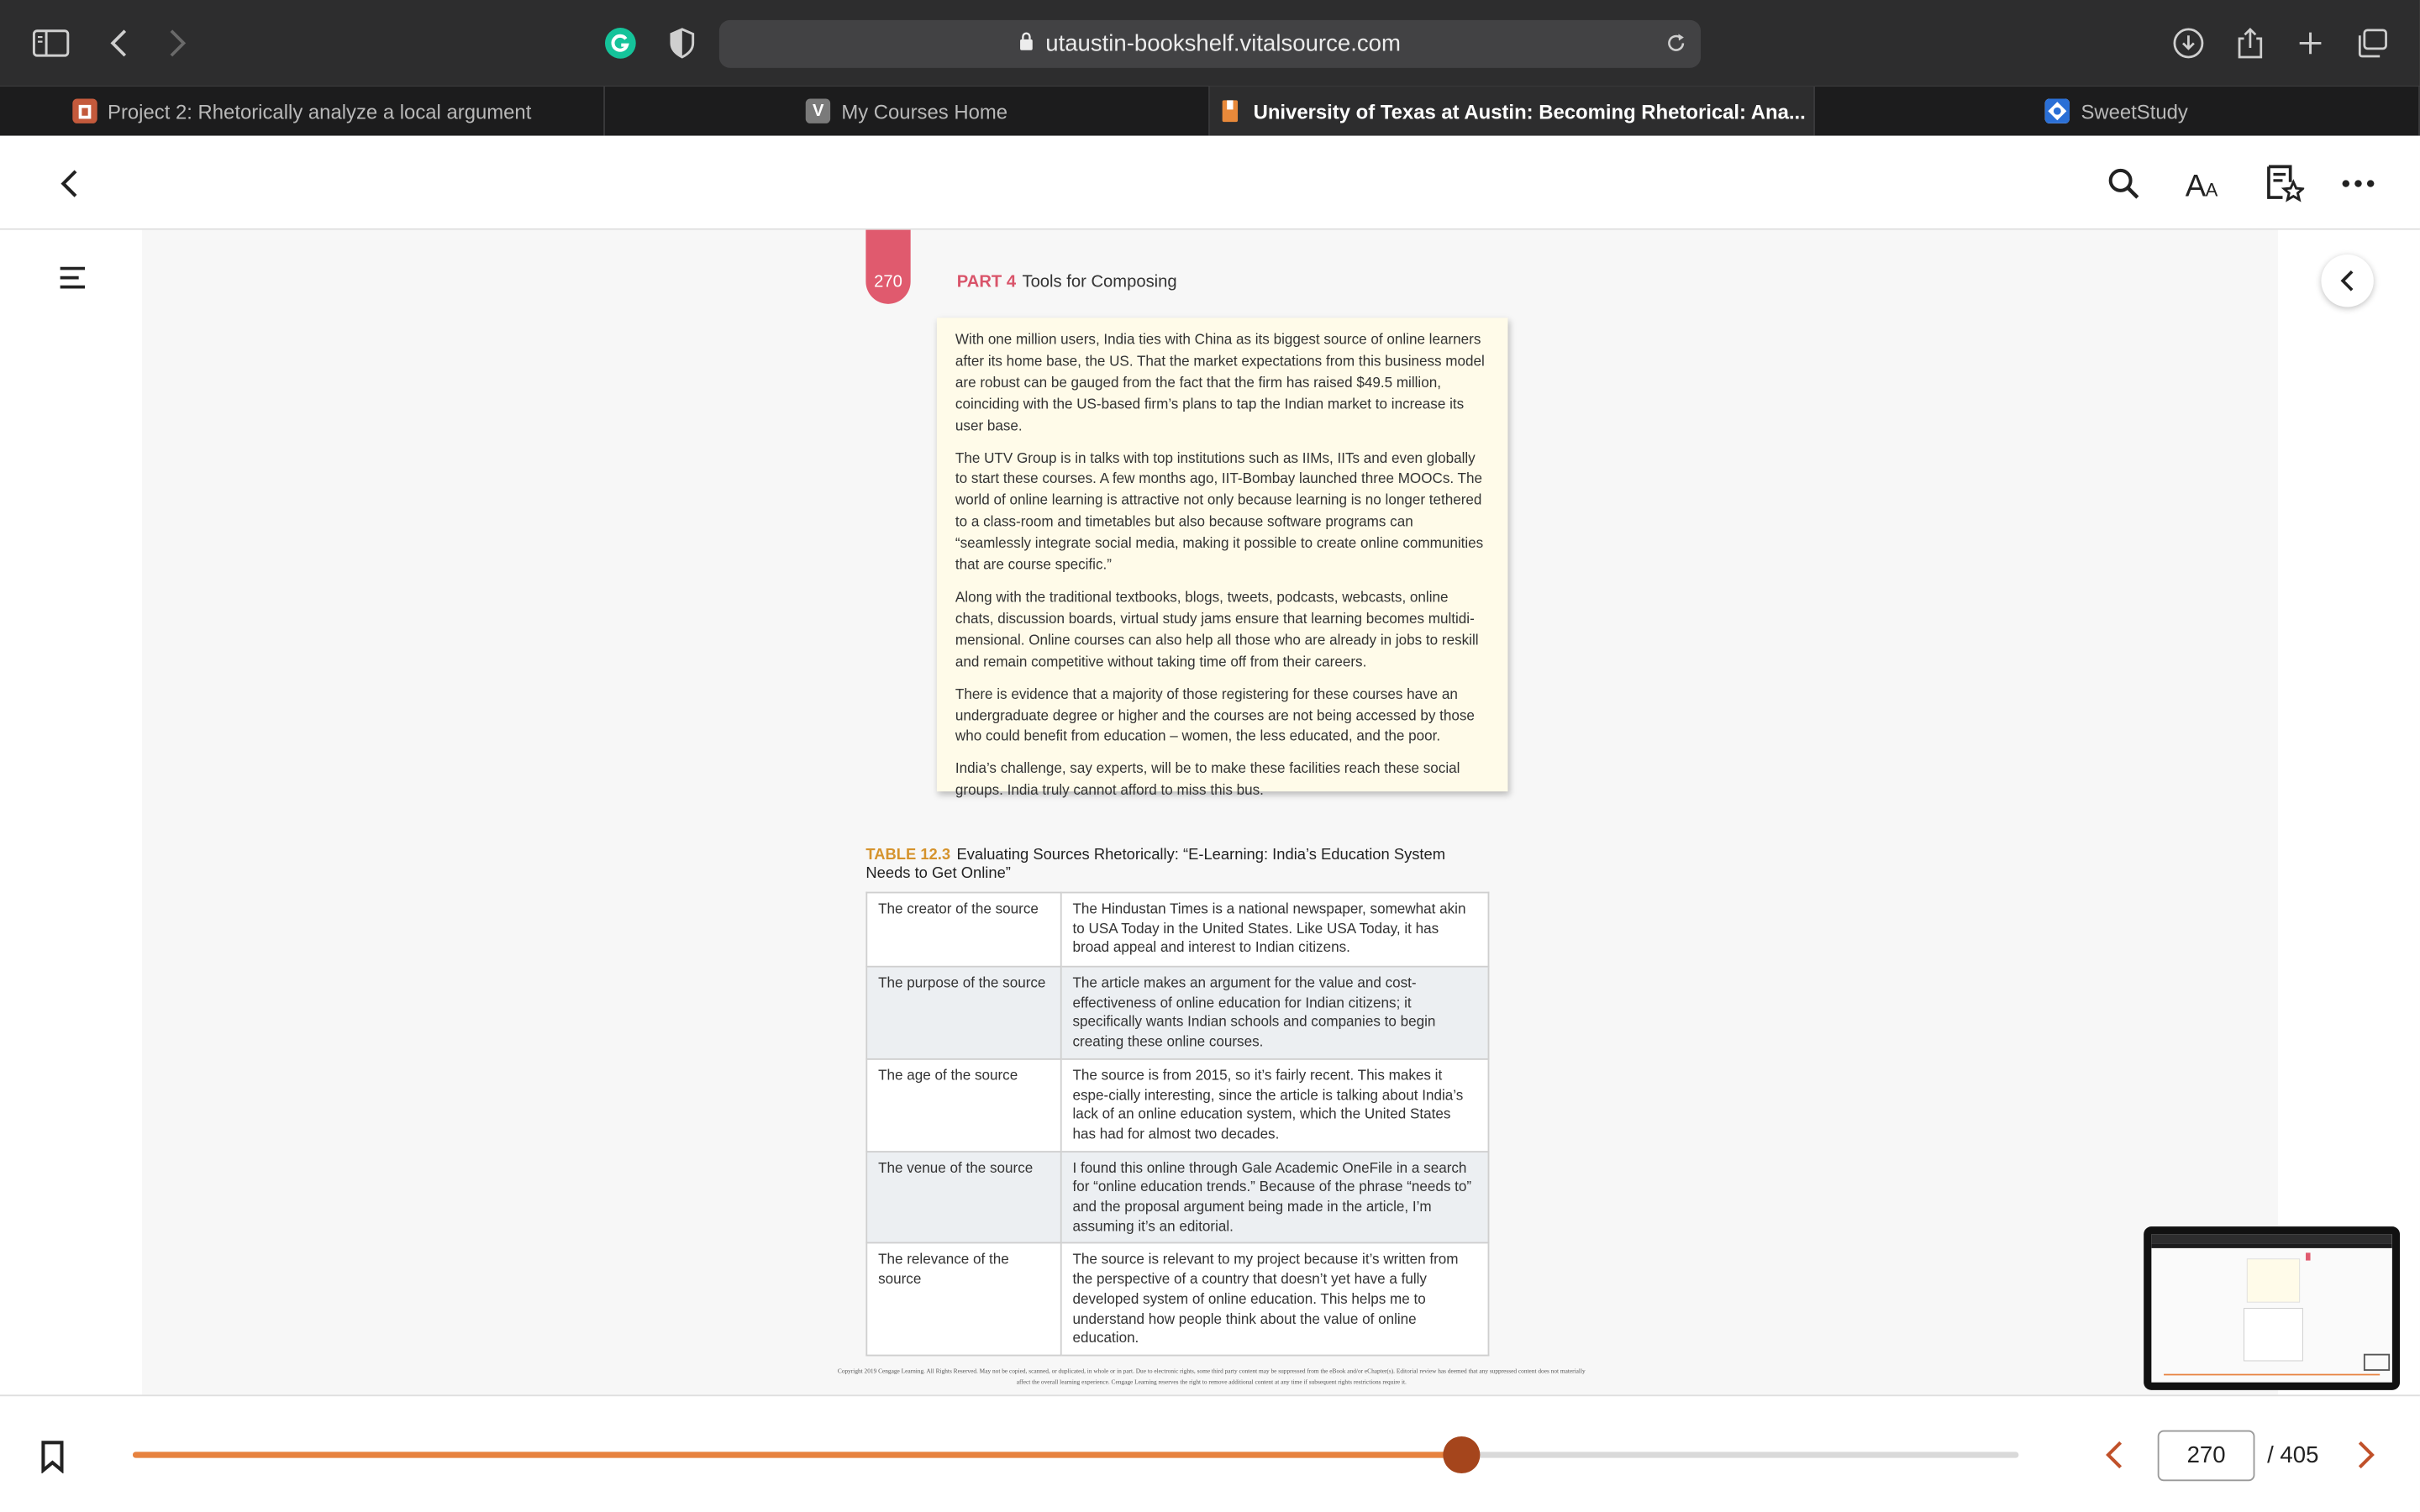  What do you see at coordinates (2206, 1456) in the screenshot?
I see `page-number-input` at bounding box center [2206, 1456].